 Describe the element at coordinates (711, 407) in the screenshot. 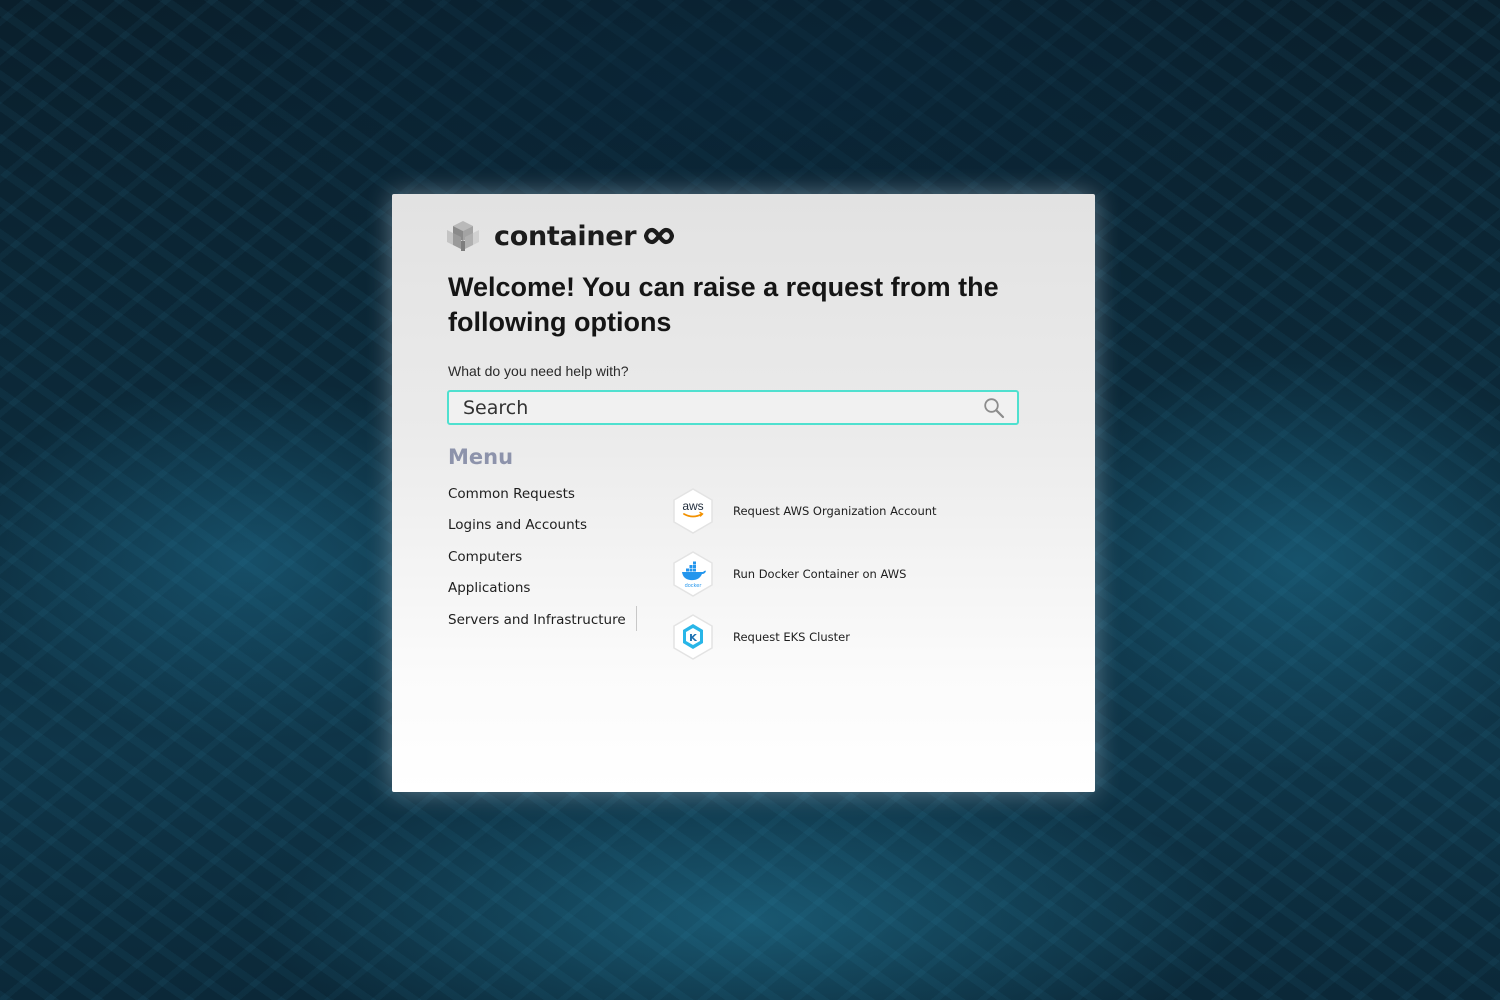

I see `search-input` at that location.